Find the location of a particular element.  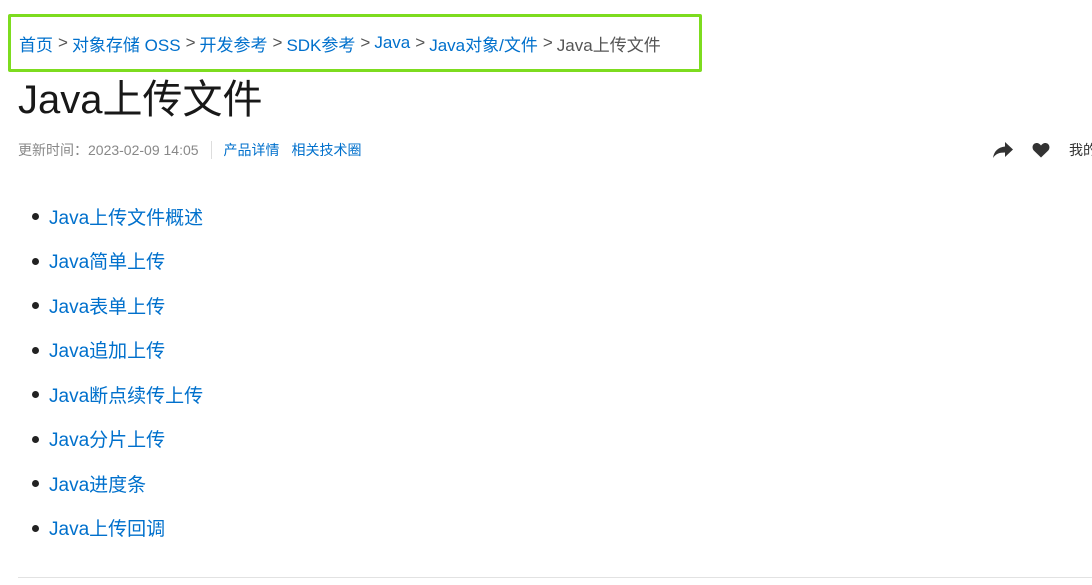

list-item: Java分片上传 is located at coordinates (101, 439).